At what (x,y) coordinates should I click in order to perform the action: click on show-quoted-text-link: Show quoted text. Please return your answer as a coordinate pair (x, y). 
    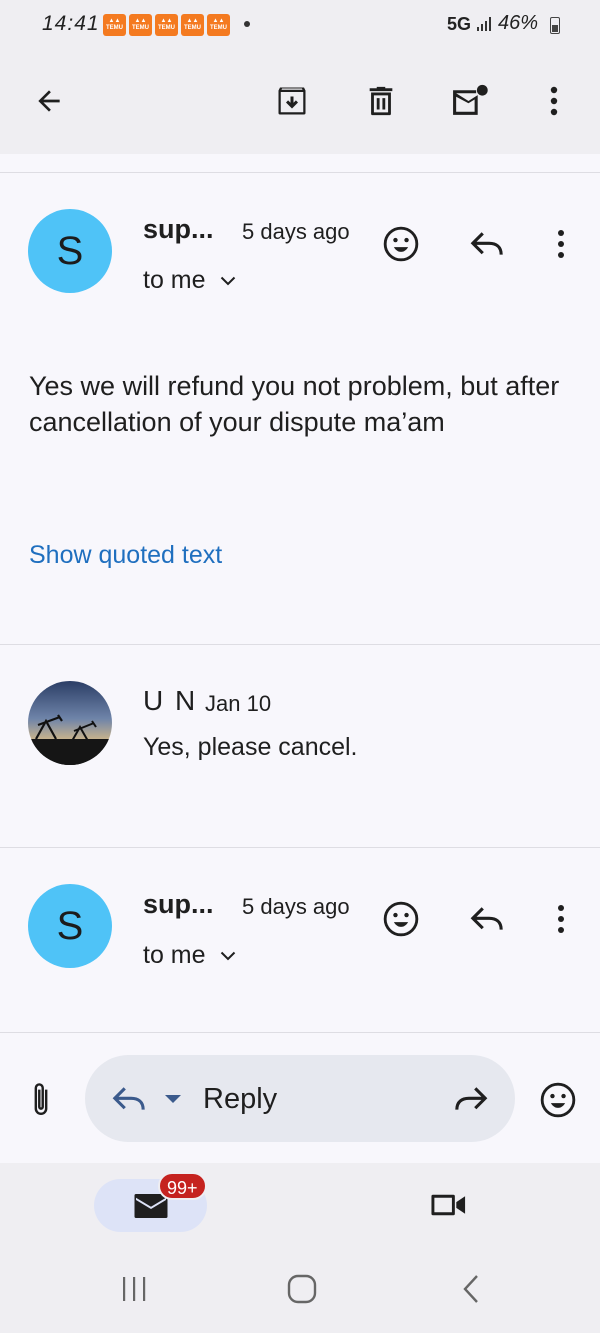
    Looking at the image, I should click on (125, 555).